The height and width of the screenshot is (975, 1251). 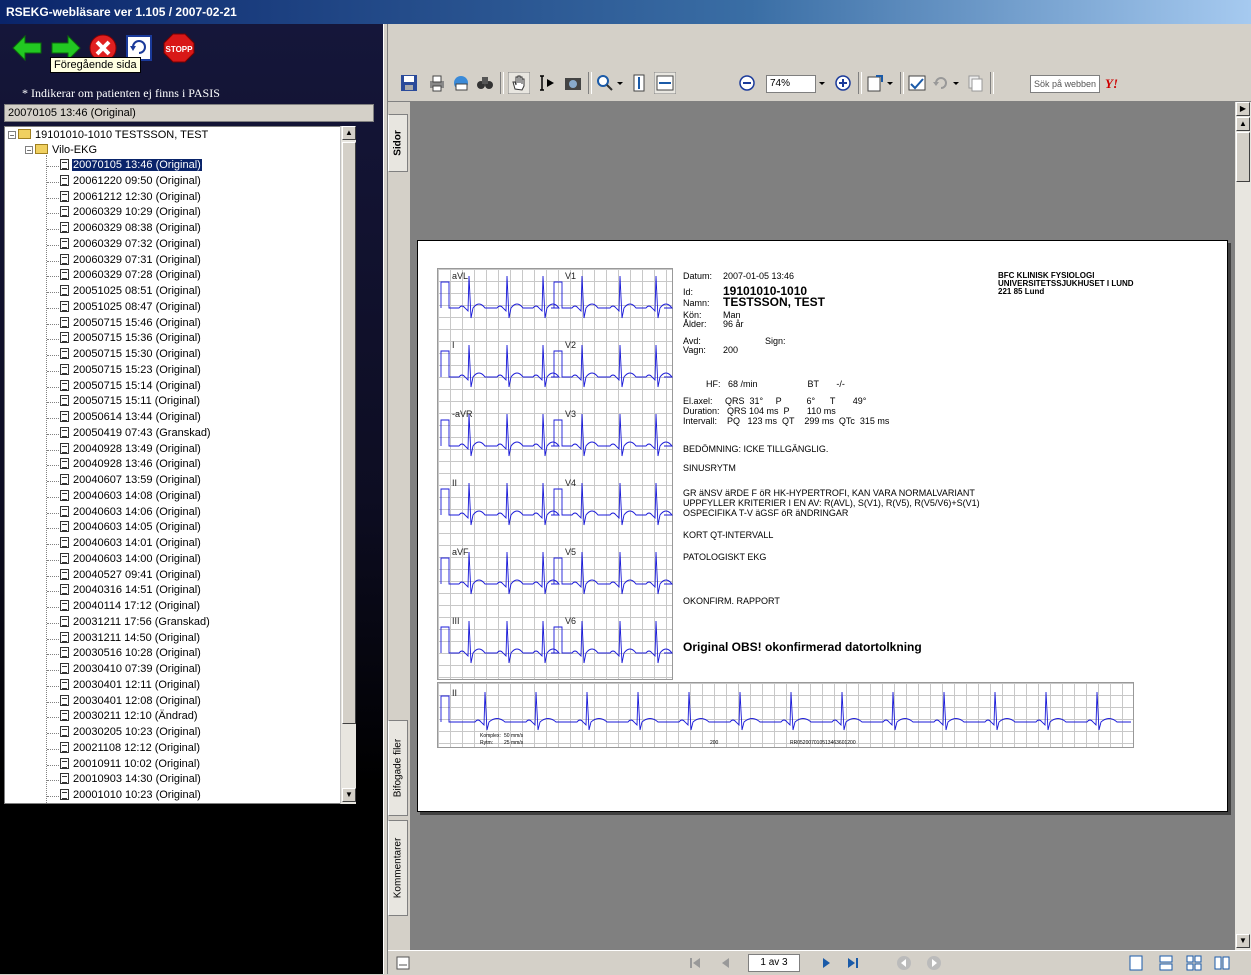 I want to click on yahoo-icon: Y!, so click(x=1114, y=83).